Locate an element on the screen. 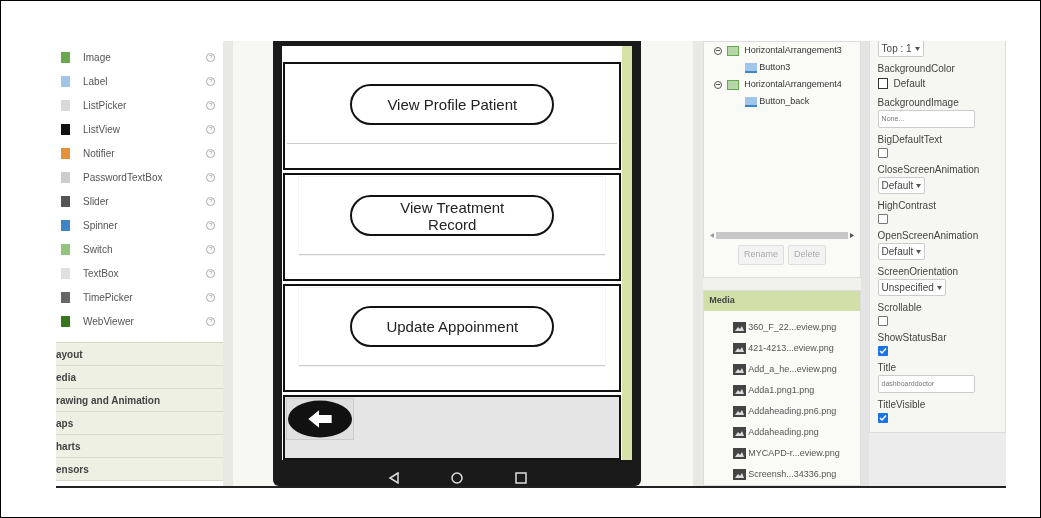 This screenshot has width=1041, height=518. rounded-button: View Treatment Record is located at coordinates (452, 215).